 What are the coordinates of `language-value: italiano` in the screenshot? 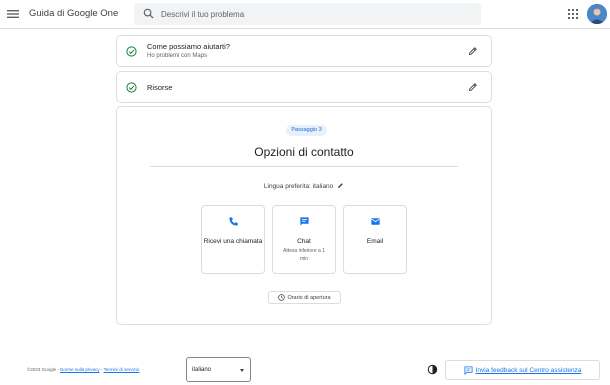 It's located at (323, 186).